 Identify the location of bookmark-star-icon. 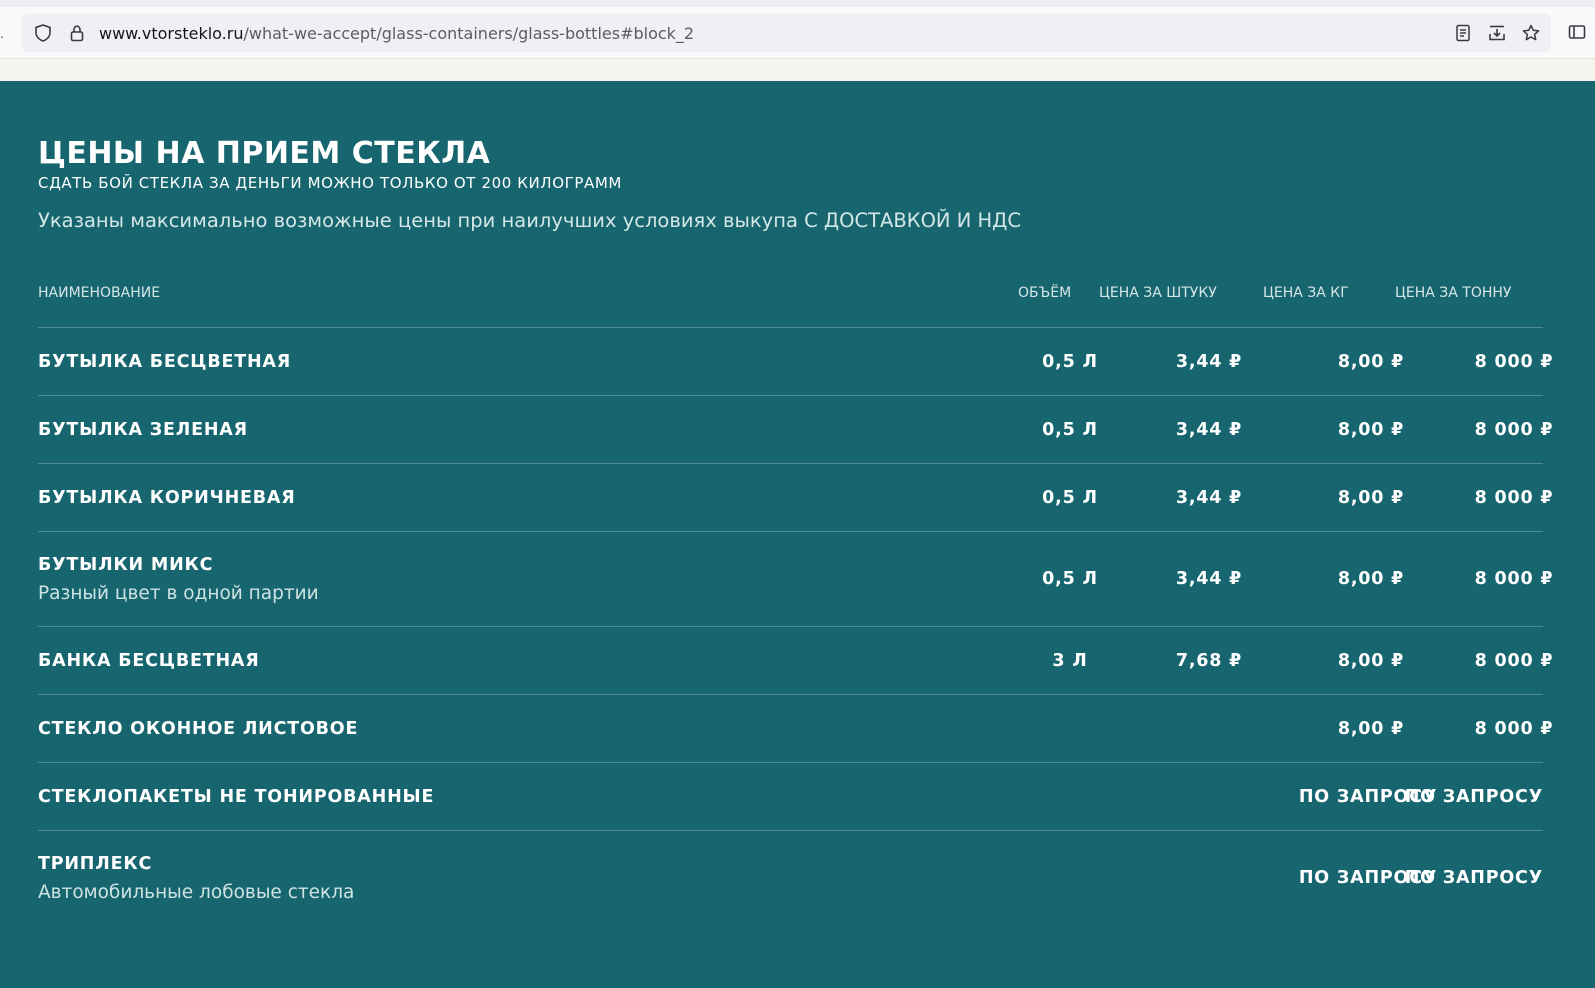
(1531, 33).